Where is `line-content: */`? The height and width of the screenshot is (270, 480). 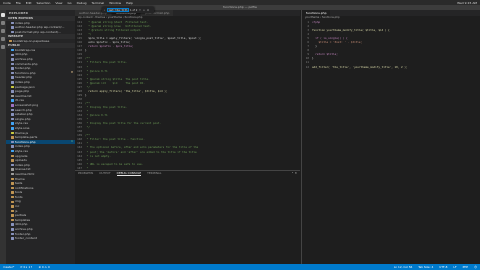
line-content: */ is located at coordinates (87, 127).